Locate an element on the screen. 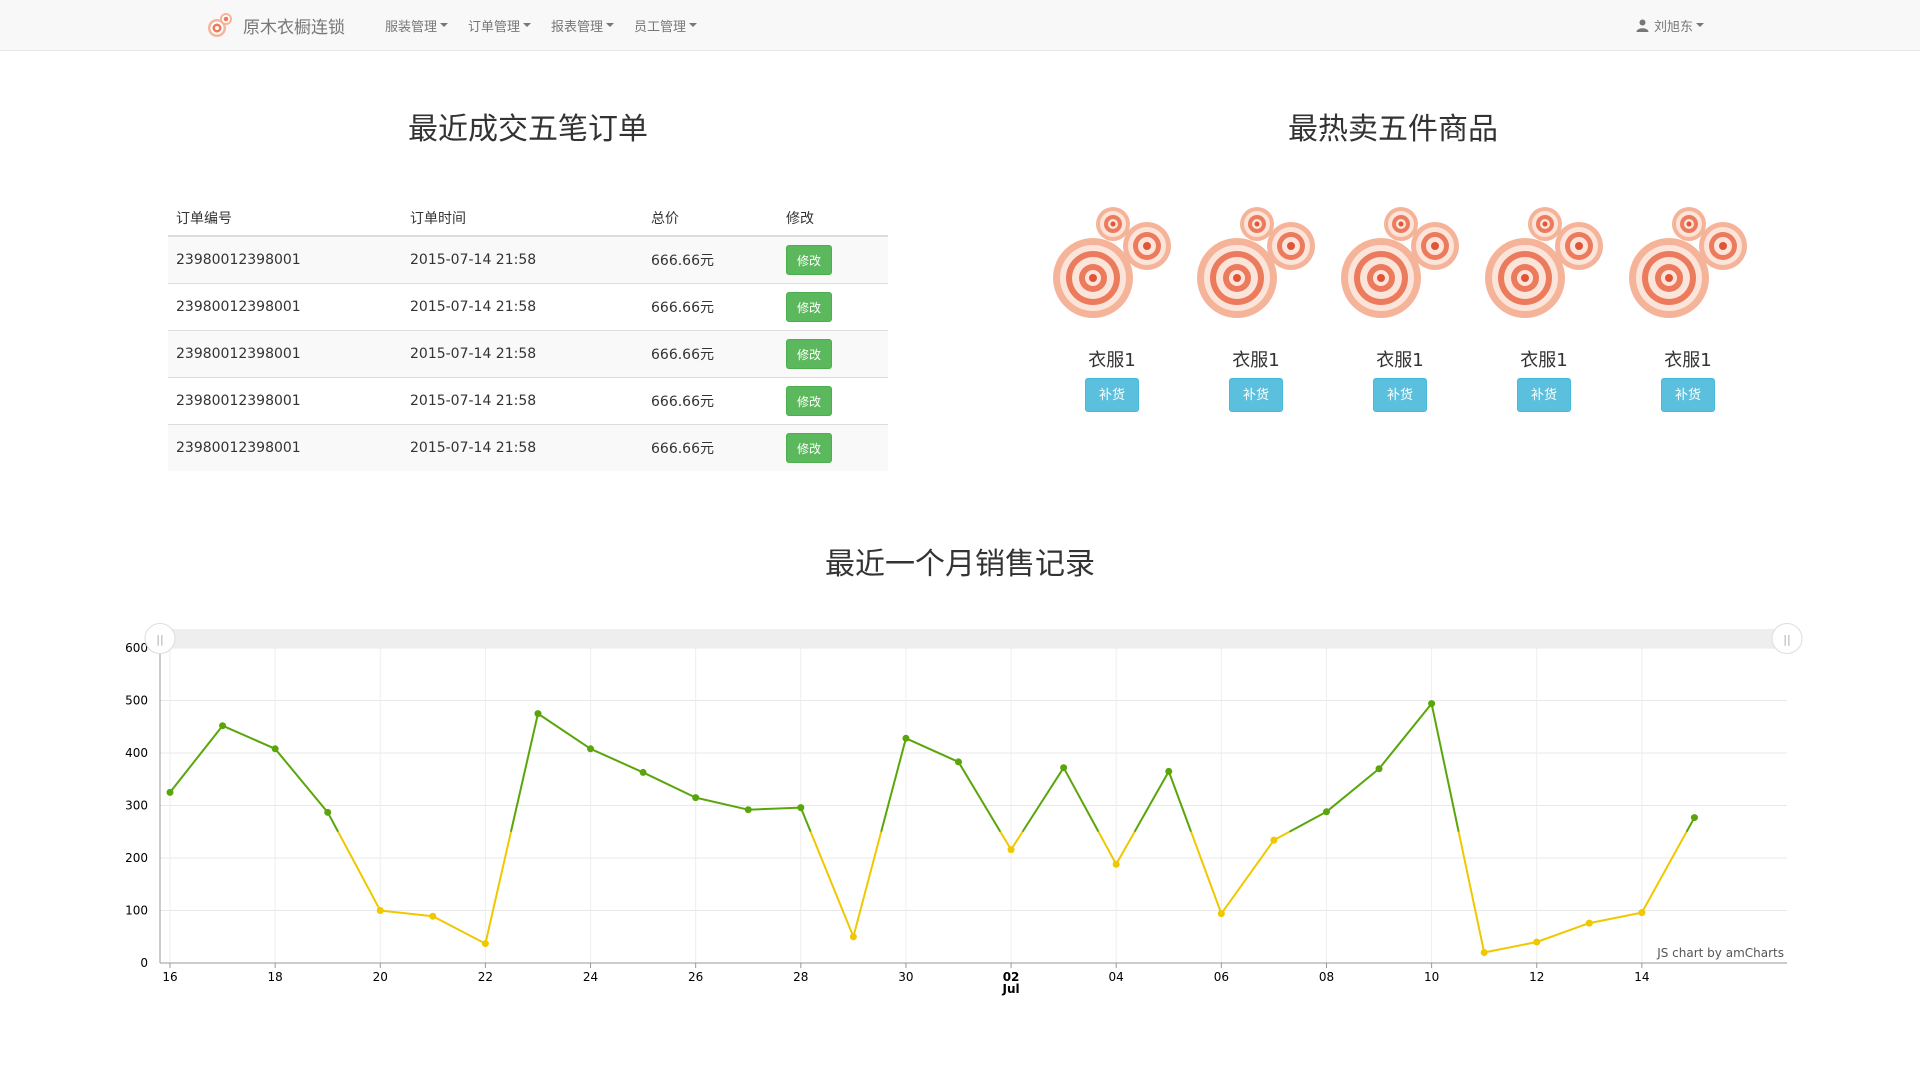  hot-products-list: 衣服1 补货 衣服1 补货 衣服1 补货 衣服1 补货 衣服1 补货 is located at coordinates (1400, 309).